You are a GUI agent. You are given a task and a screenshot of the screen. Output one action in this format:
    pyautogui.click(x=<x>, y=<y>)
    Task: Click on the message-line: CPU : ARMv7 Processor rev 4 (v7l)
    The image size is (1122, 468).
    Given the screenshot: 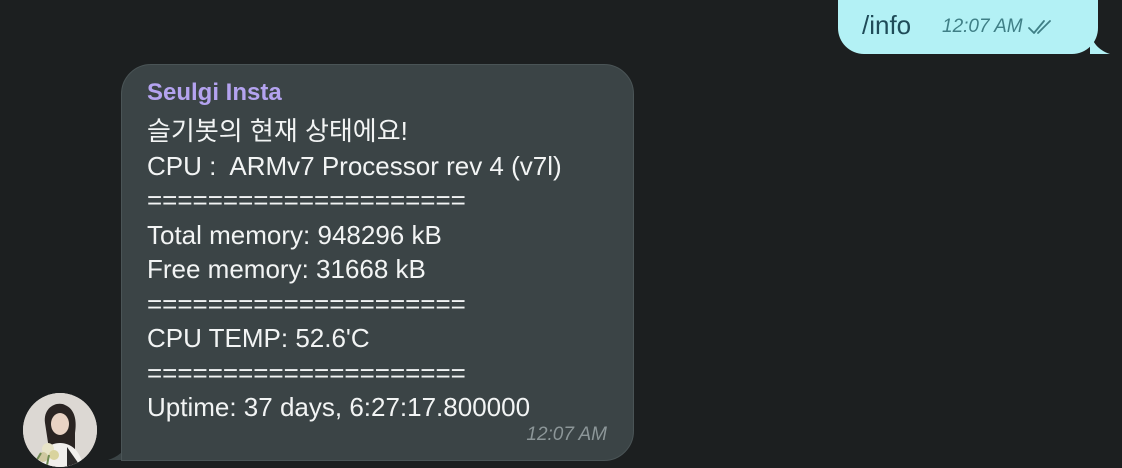 What is the action you would take?
    pyautogui.click(x=354, y=165)
    